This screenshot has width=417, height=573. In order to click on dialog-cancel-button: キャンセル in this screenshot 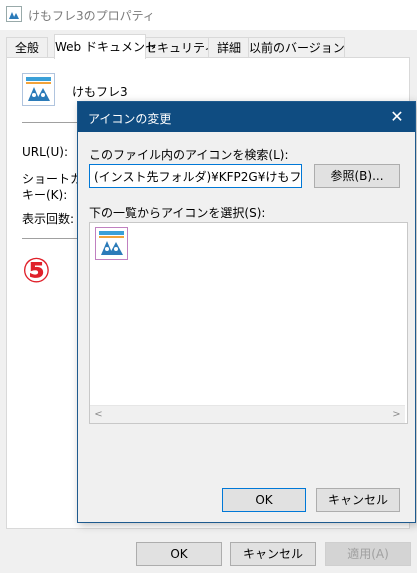, I will do `click(358, 500)`.